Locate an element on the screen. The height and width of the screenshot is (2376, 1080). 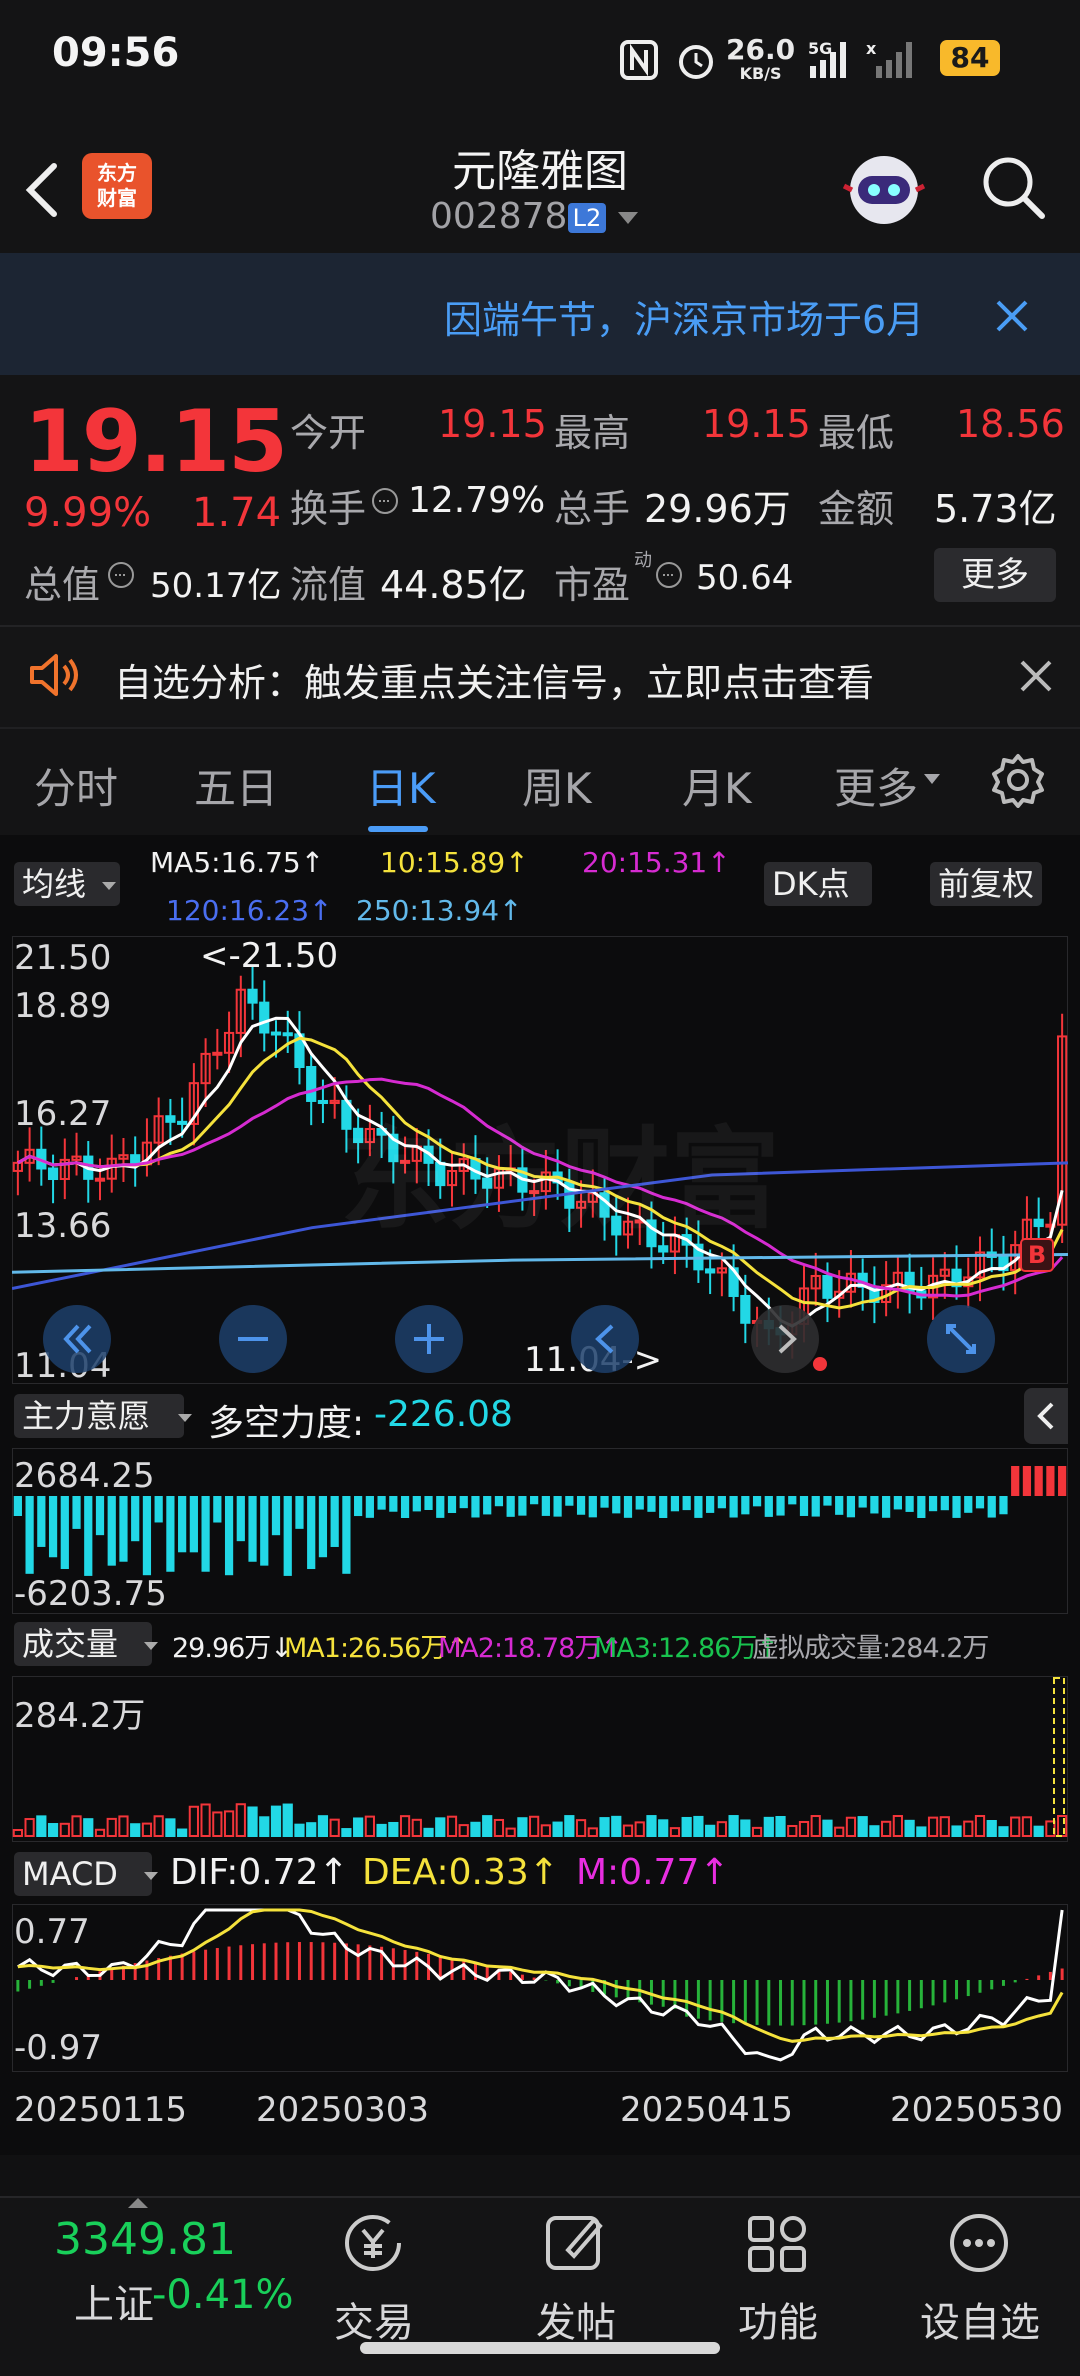
dk-point-button: DK点 is located at coordinates (818, 884).